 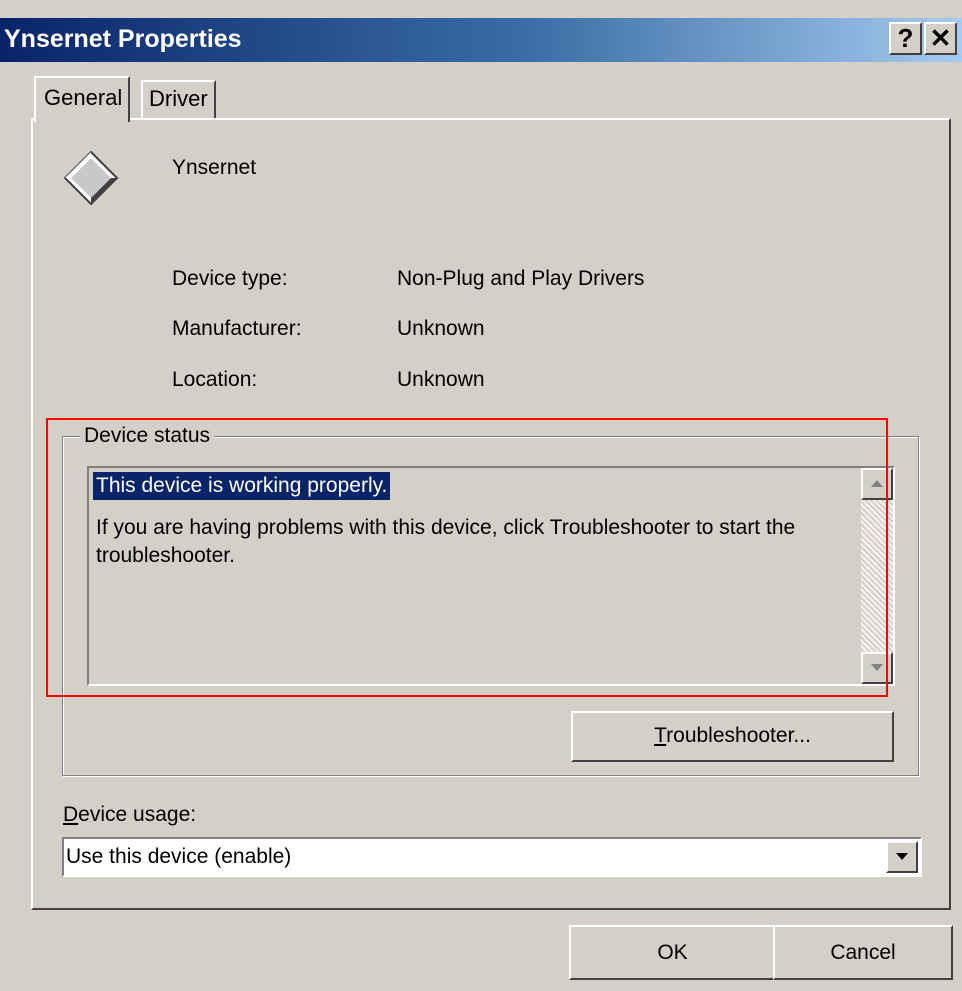 What do you see at coordinates (178, 100) in the screenshot?
I see `tab-driver: Driver` at bounding box center [178, 100].